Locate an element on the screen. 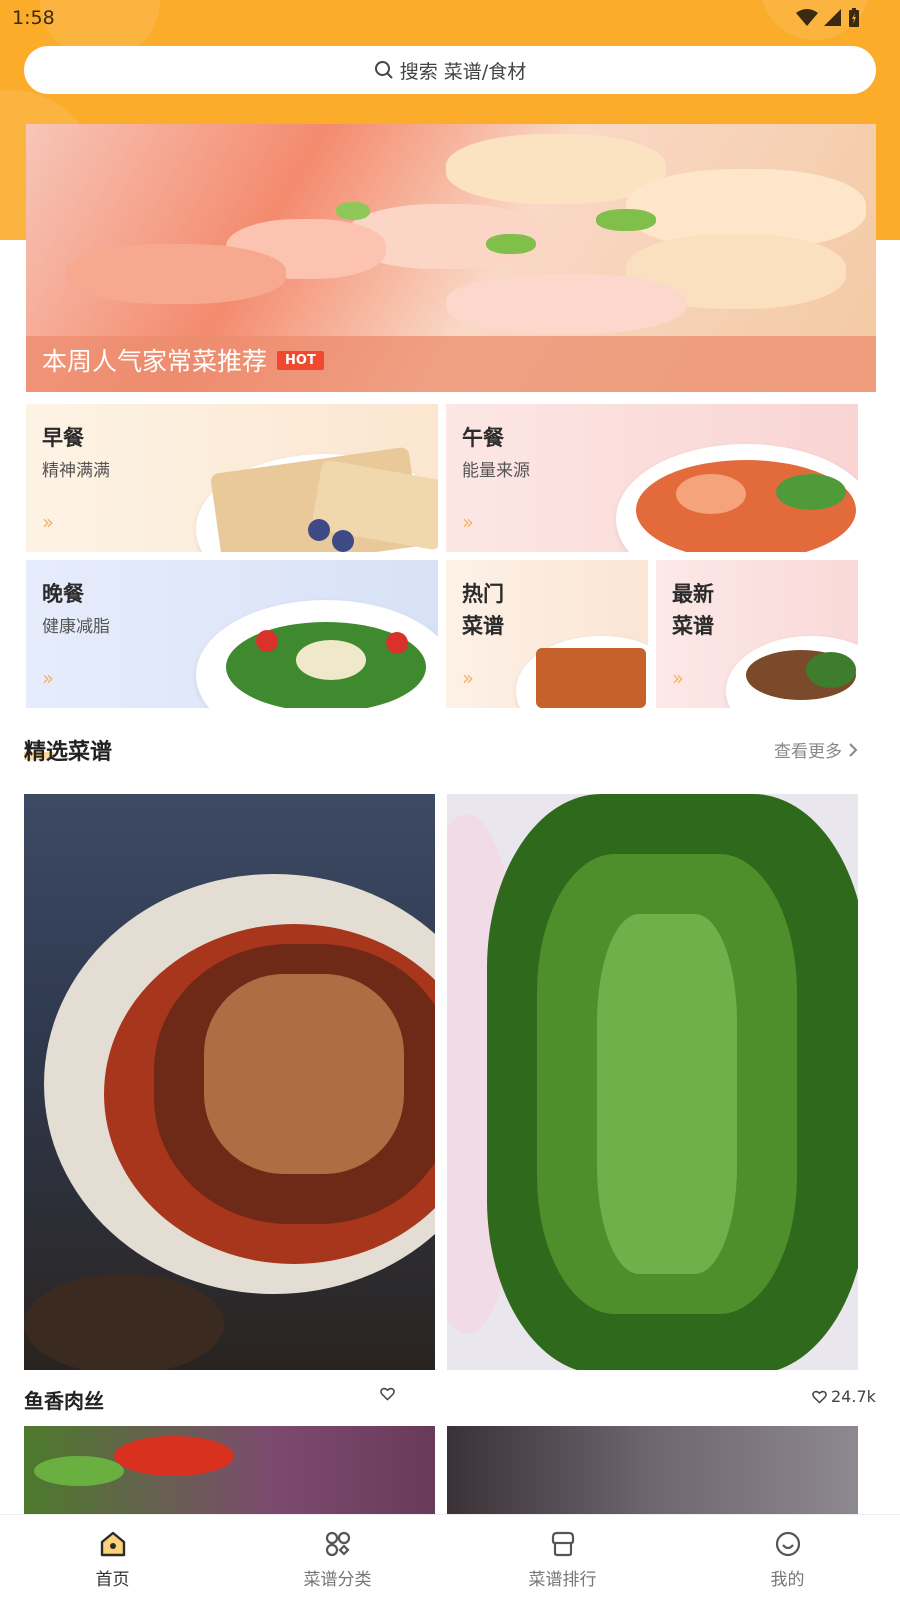 The width and height of the screenshot is (900, 1600). meal-card-breakfast: 早餐 精神满满 ›› is located at coordinates (232, 478).